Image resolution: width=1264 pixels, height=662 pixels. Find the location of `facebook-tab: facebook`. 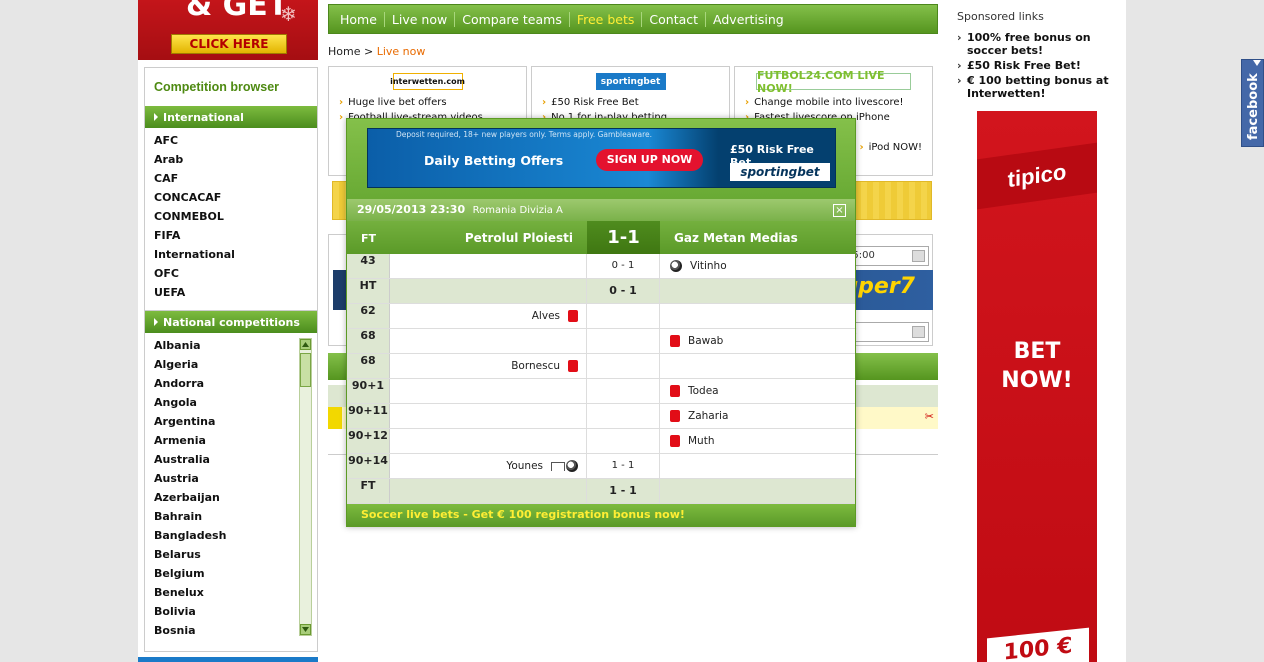

facebook-tab: facebook is located at coordinates (1252, 103).